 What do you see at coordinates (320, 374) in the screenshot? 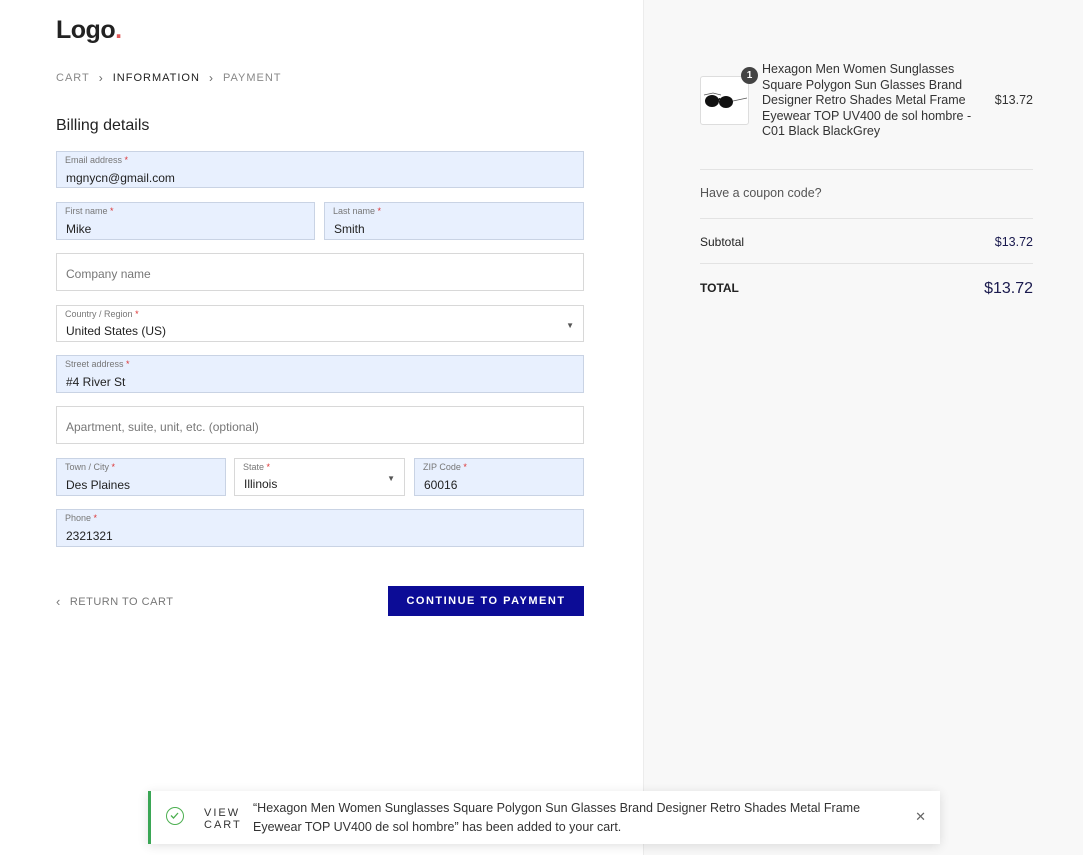
I see `street-address-field: Street address * #4 River St` at bounding box center [320, 374].